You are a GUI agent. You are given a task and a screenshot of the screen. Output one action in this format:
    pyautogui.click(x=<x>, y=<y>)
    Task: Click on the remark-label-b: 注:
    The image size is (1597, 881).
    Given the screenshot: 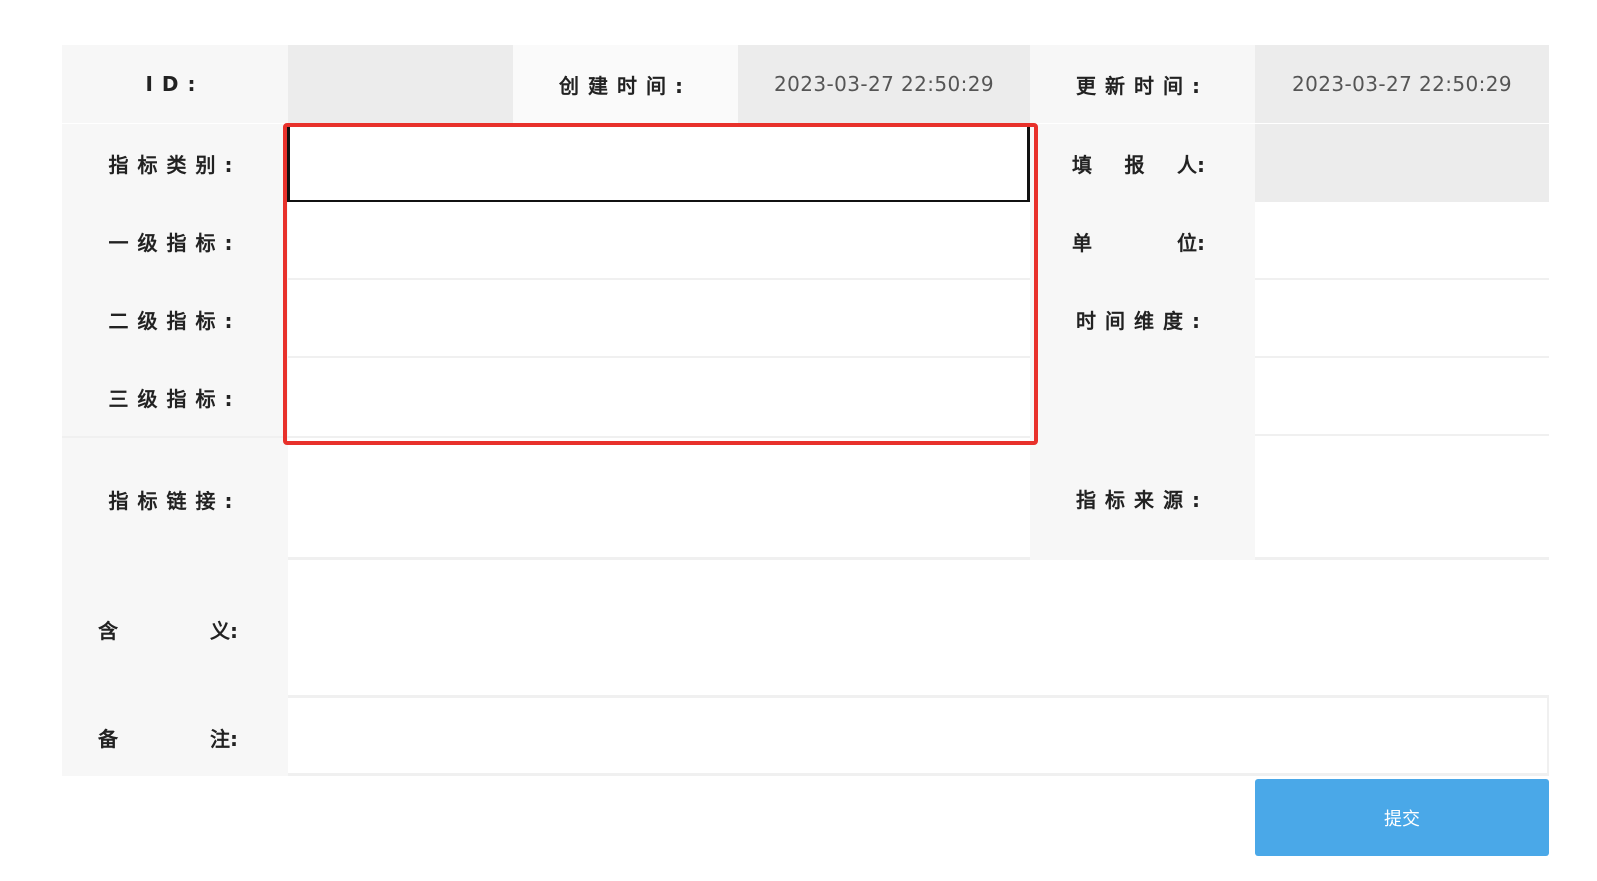 What is the action you would take?
    pyautogui.click(x=224, y=738)
    